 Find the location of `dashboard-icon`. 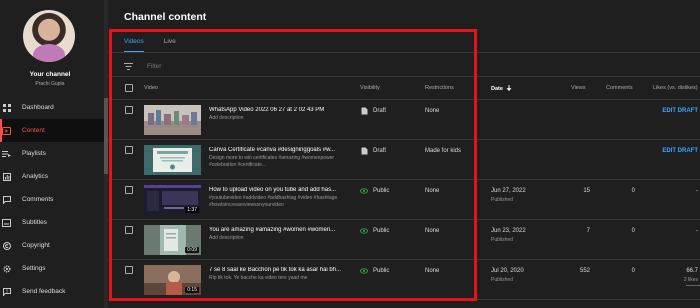

dashboard-icon is located at coordinates (6, 107).